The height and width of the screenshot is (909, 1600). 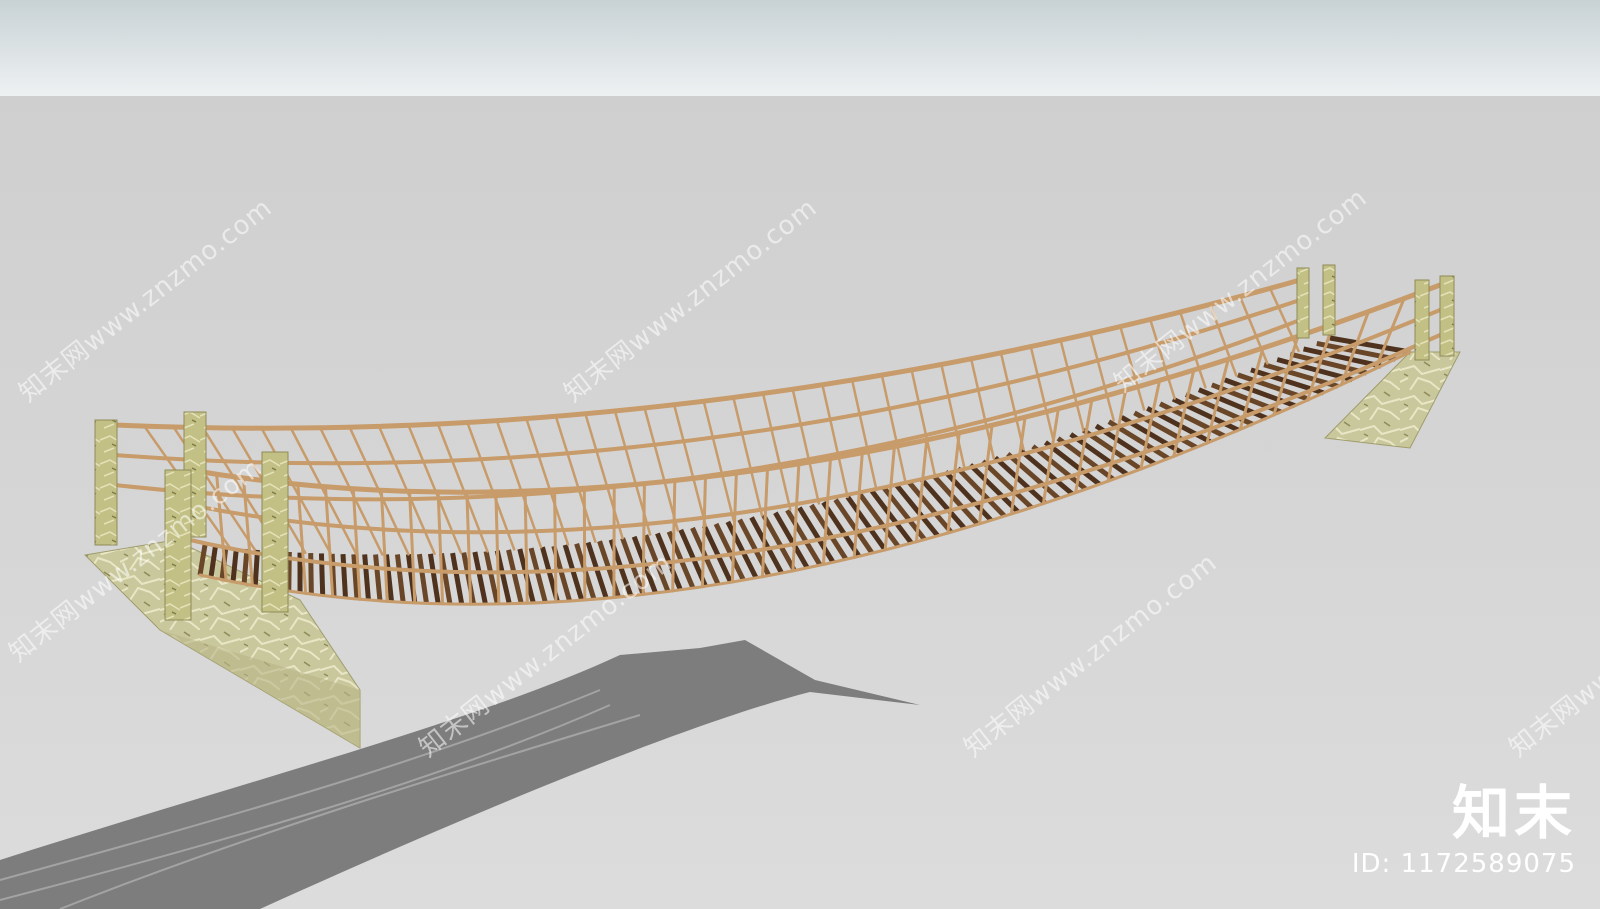 What do you see at coordinates (800, 48) in the screenshot?
I see `sky` at bounding box center [800, 48].